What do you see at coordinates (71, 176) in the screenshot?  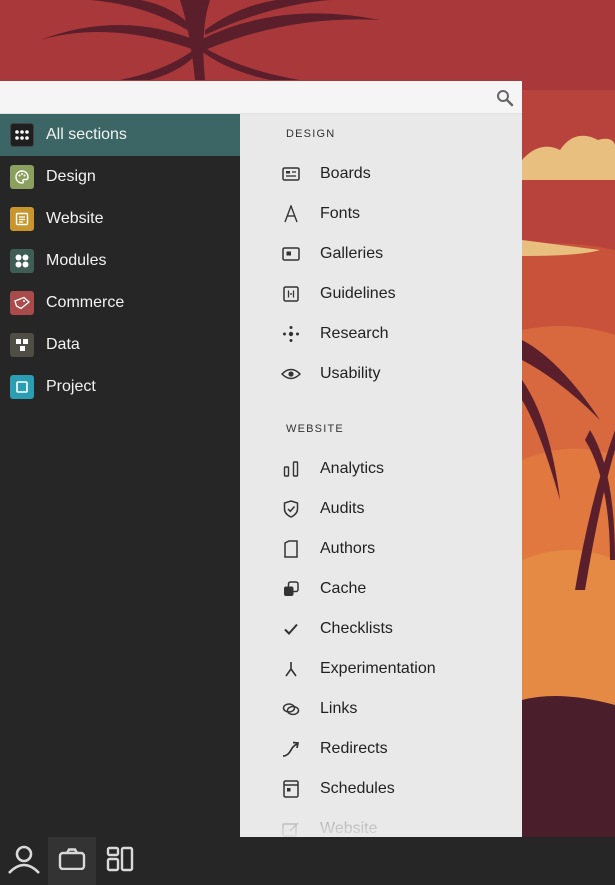 I see `sidebar-item-label: Design` at bounding box center [71, 176].